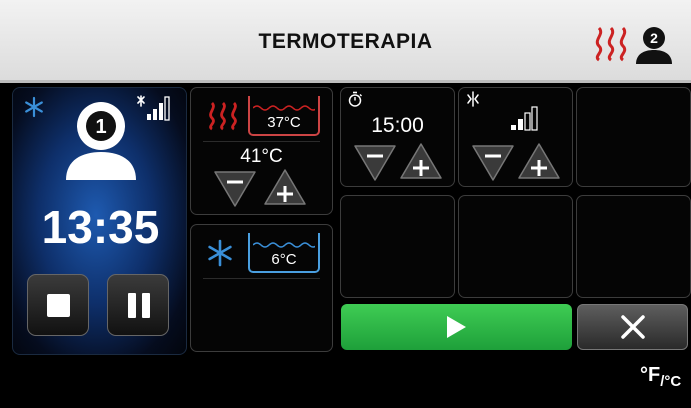  What do you see at coordinates (654, 38) in the screenshot?
I see `user-number: 2` at bounding box center [654, 38].